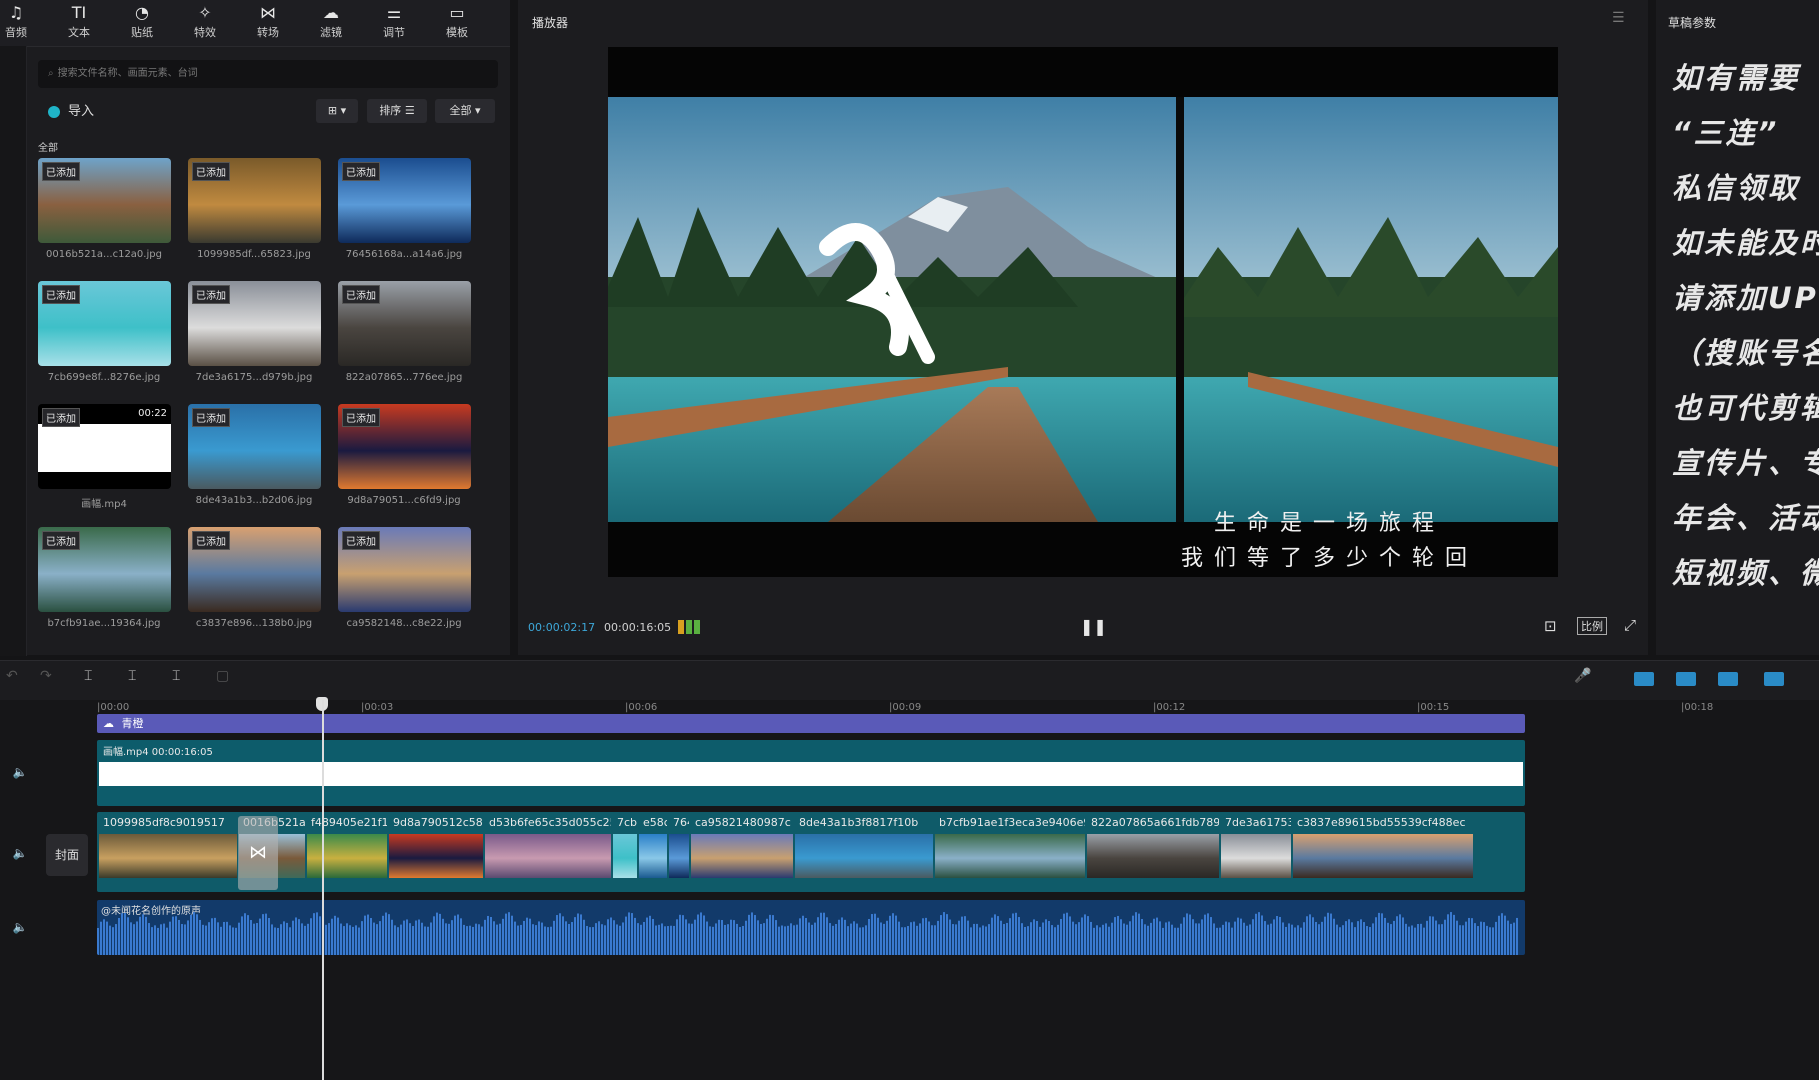  I want to click on media-filename: 0016b521a...c12a0.jpg, so click(104, 254).